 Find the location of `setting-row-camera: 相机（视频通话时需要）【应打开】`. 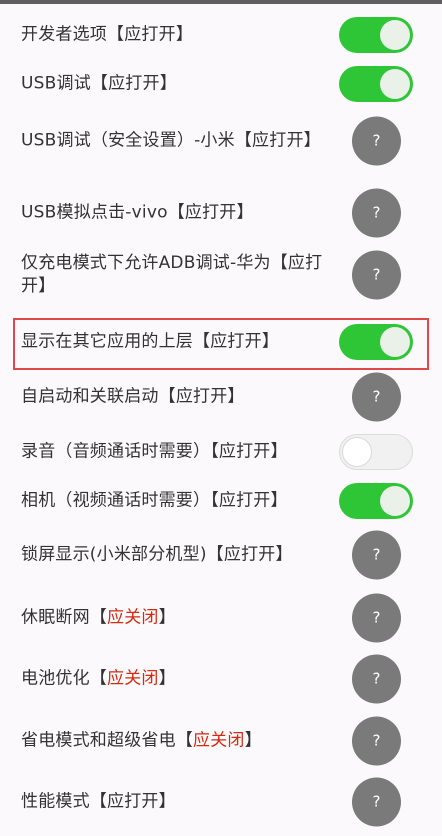

setting-row-camera: 相机（视频通话时需要）【应打开】 is located at coordinates (221, 501).